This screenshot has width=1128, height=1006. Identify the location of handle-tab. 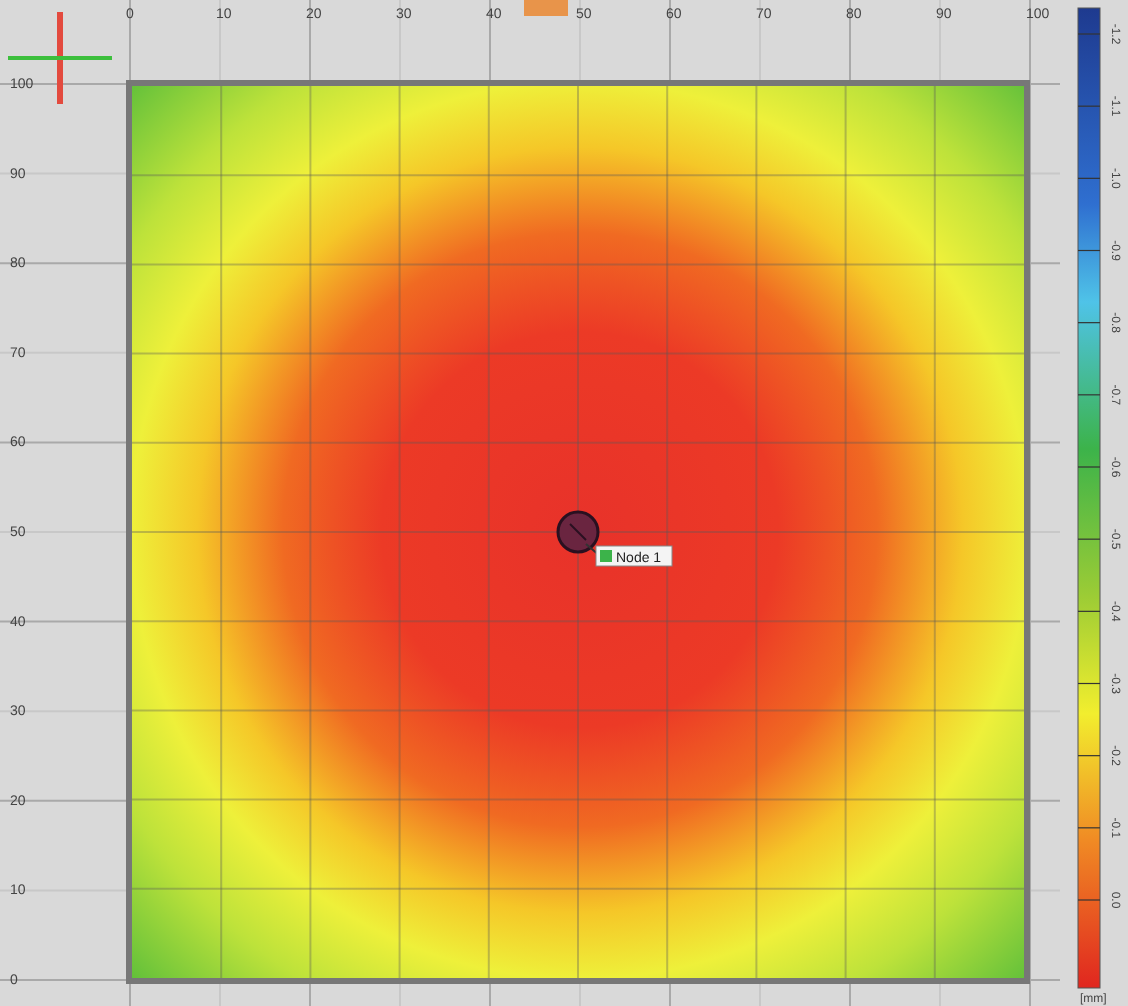
(546, 8).